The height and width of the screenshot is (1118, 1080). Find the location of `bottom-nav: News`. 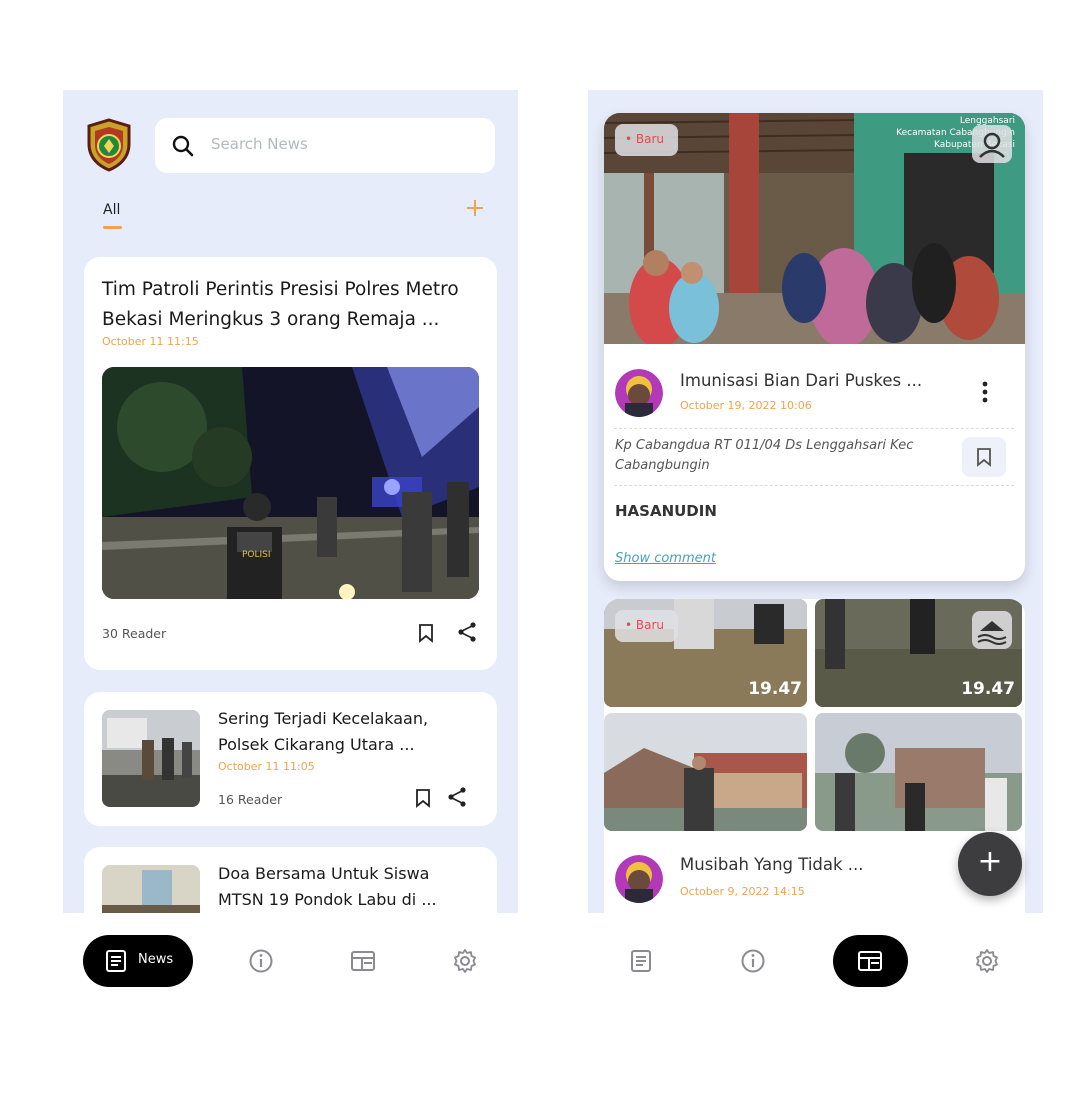

bottom-nav: News is located at coordinates (290, 951).